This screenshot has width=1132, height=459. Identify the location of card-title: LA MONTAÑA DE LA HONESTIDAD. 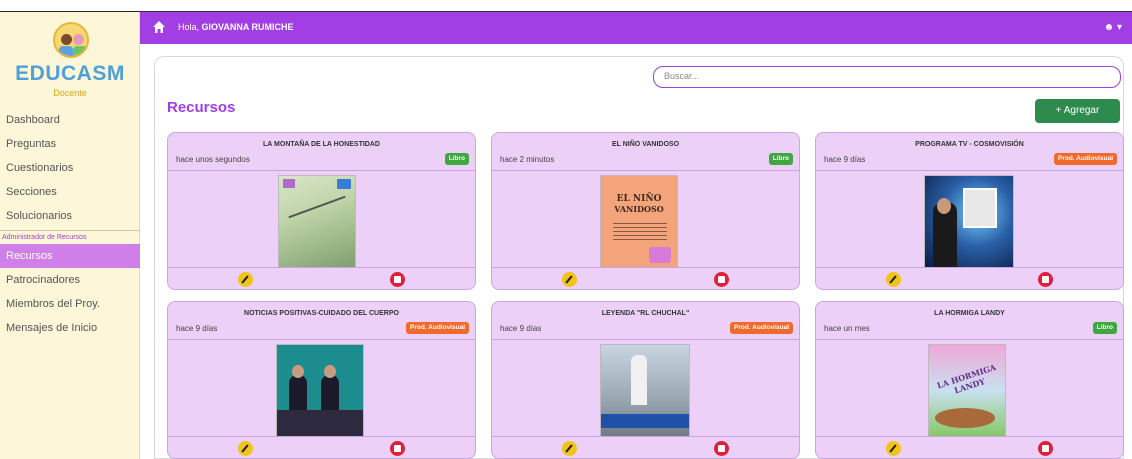
(321, 144).